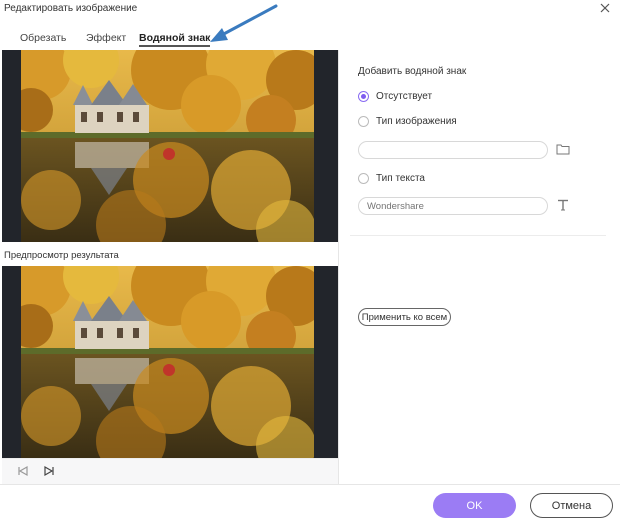 This screenshot has width=620, height=520. Describe the element at coordinates (310, 10) in the screenshot. I see `title-bar: Редактировать изображение` at that location.